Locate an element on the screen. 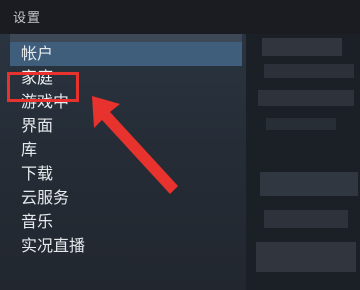 This screenshot has width=360, height=290. sidebar-item-downloads: 下载 is located at coordinates (123, 174).